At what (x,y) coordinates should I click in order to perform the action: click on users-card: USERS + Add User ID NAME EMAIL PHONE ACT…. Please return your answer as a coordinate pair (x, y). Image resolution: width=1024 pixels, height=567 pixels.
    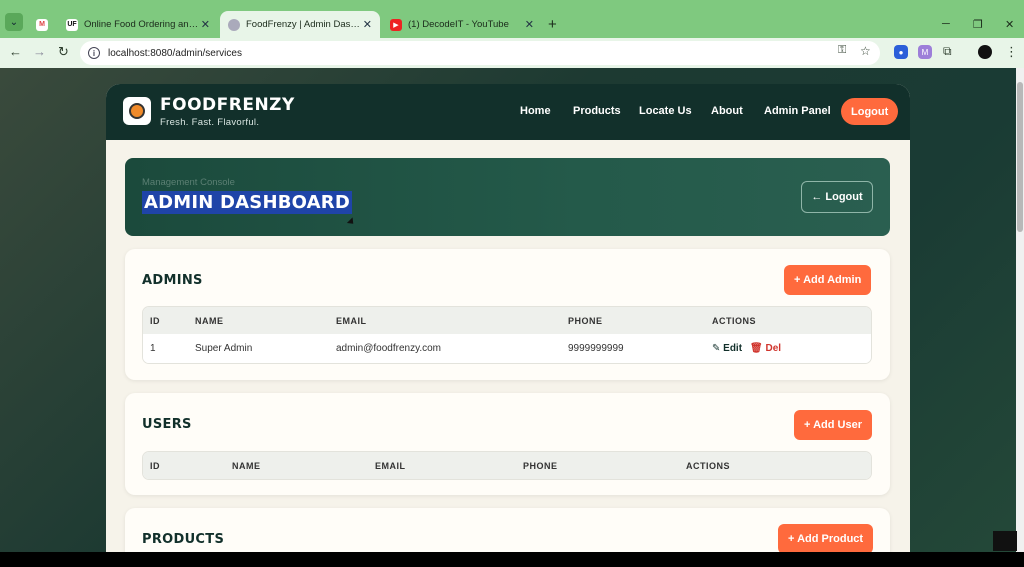
    Looking at the image, I should click on (507, 444).